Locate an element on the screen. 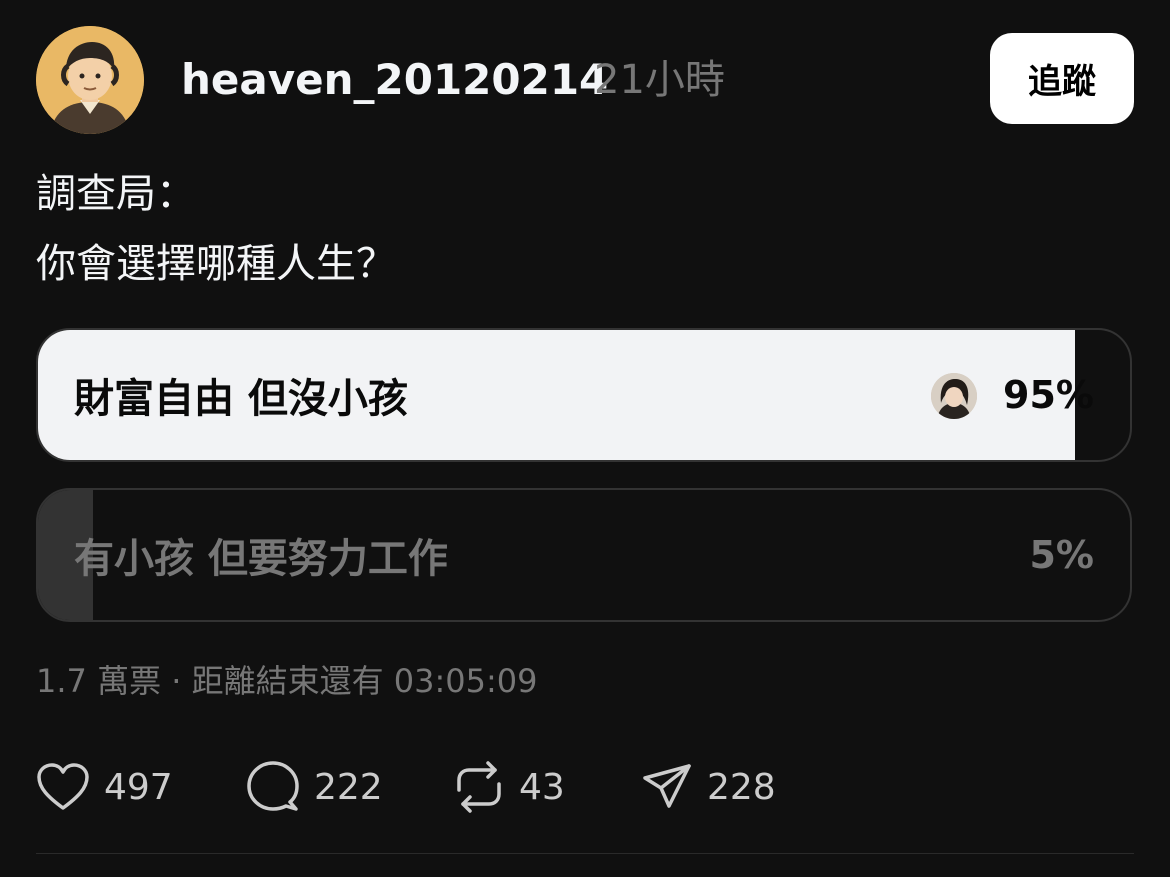  post-divider is located at coordinates (585, 853).